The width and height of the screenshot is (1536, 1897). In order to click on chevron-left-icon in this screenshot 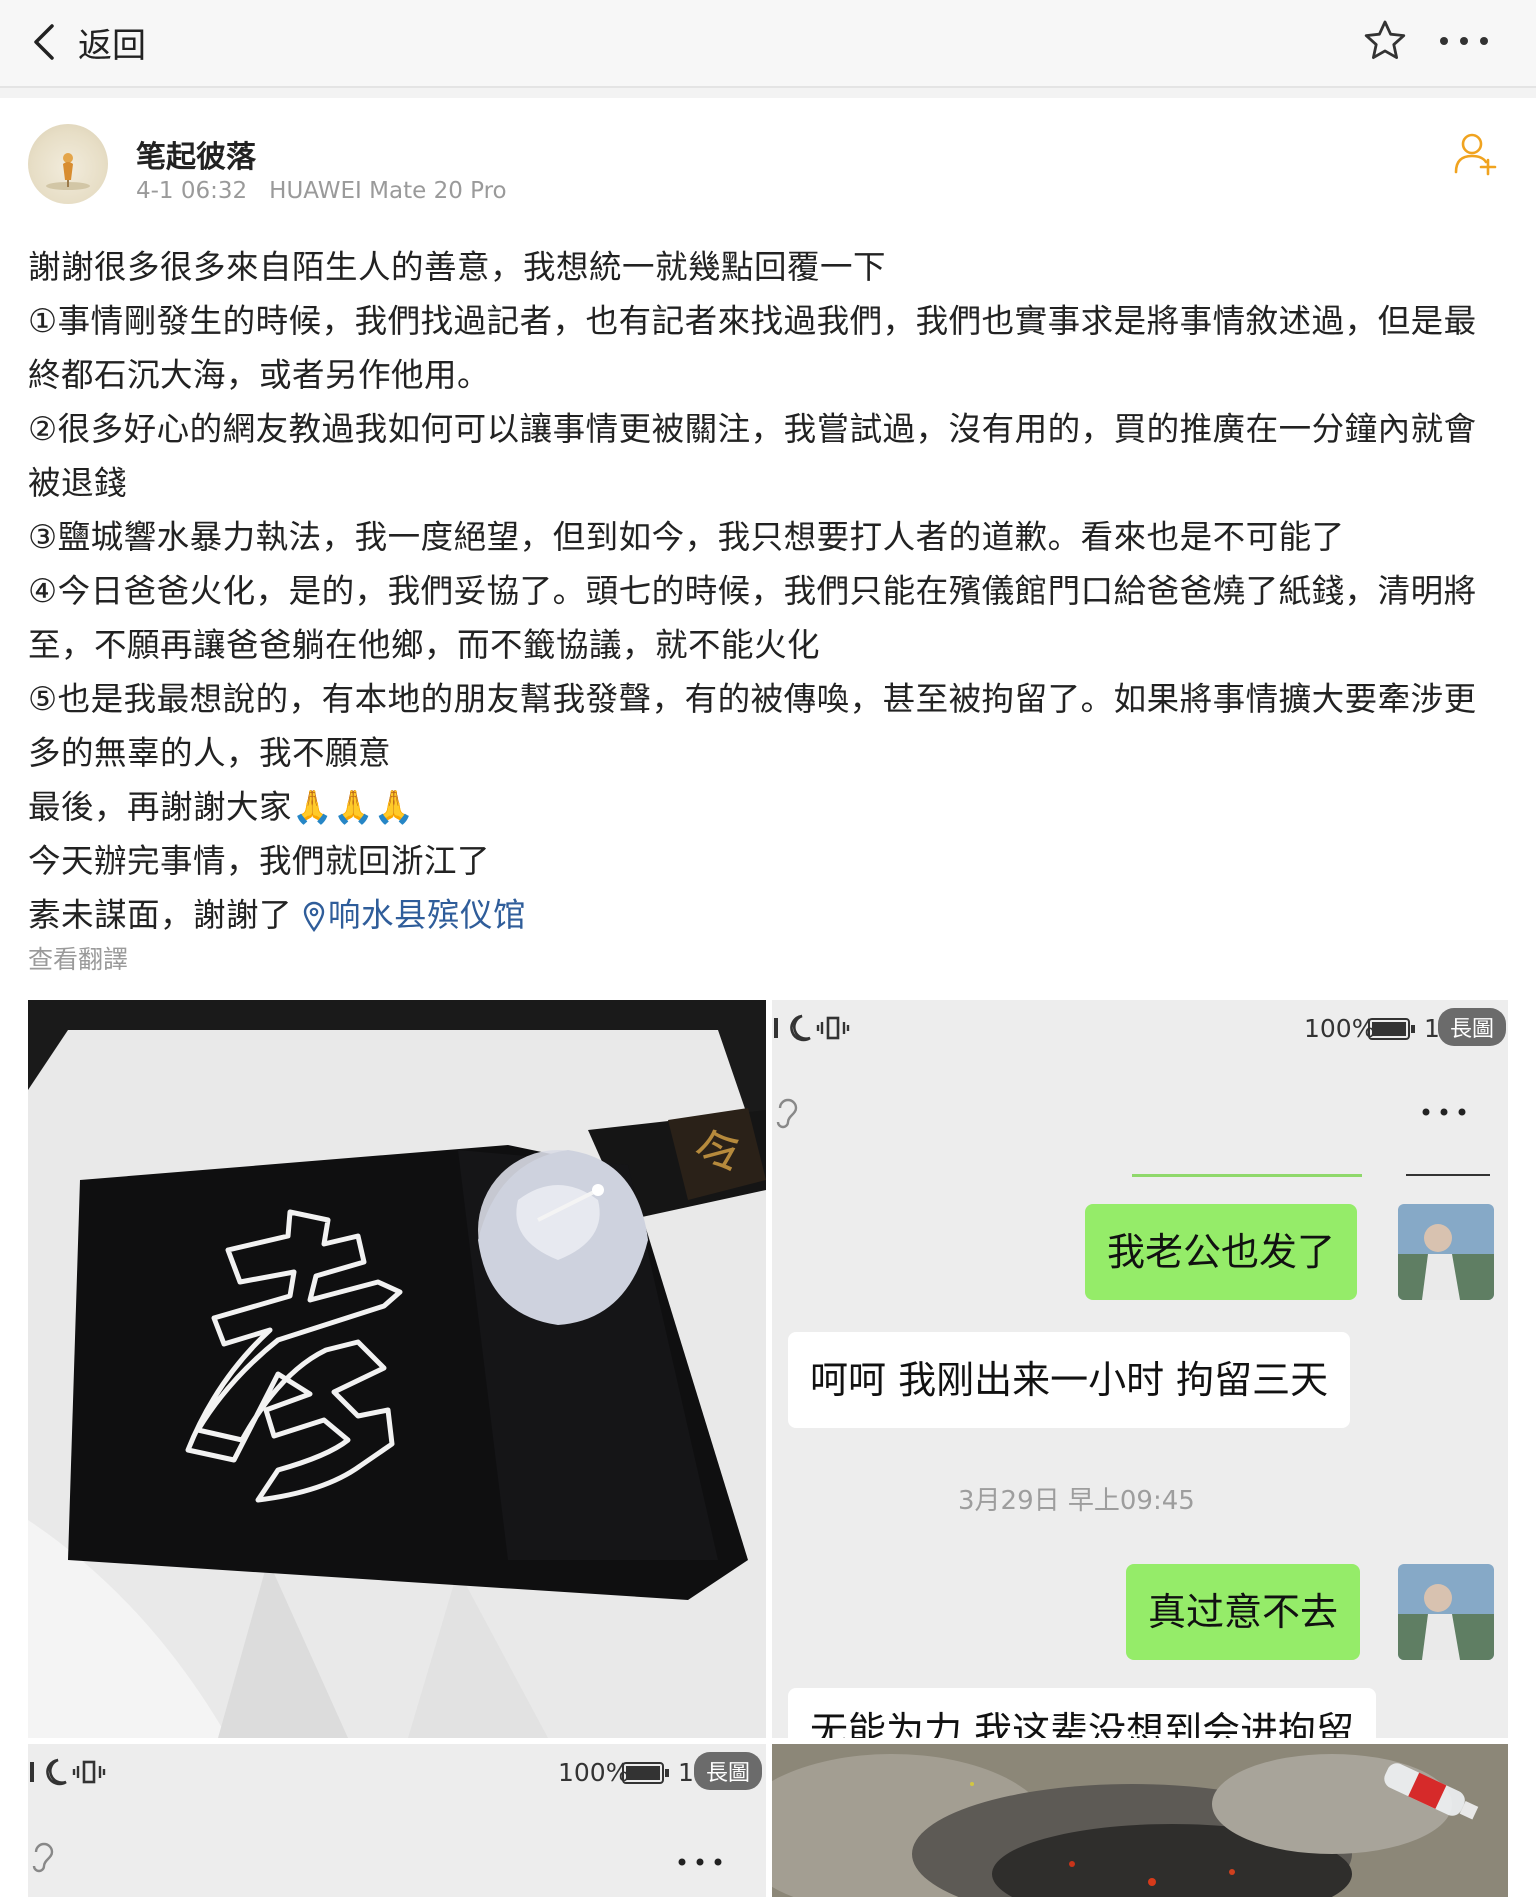, I will do `click(44, 42)`.